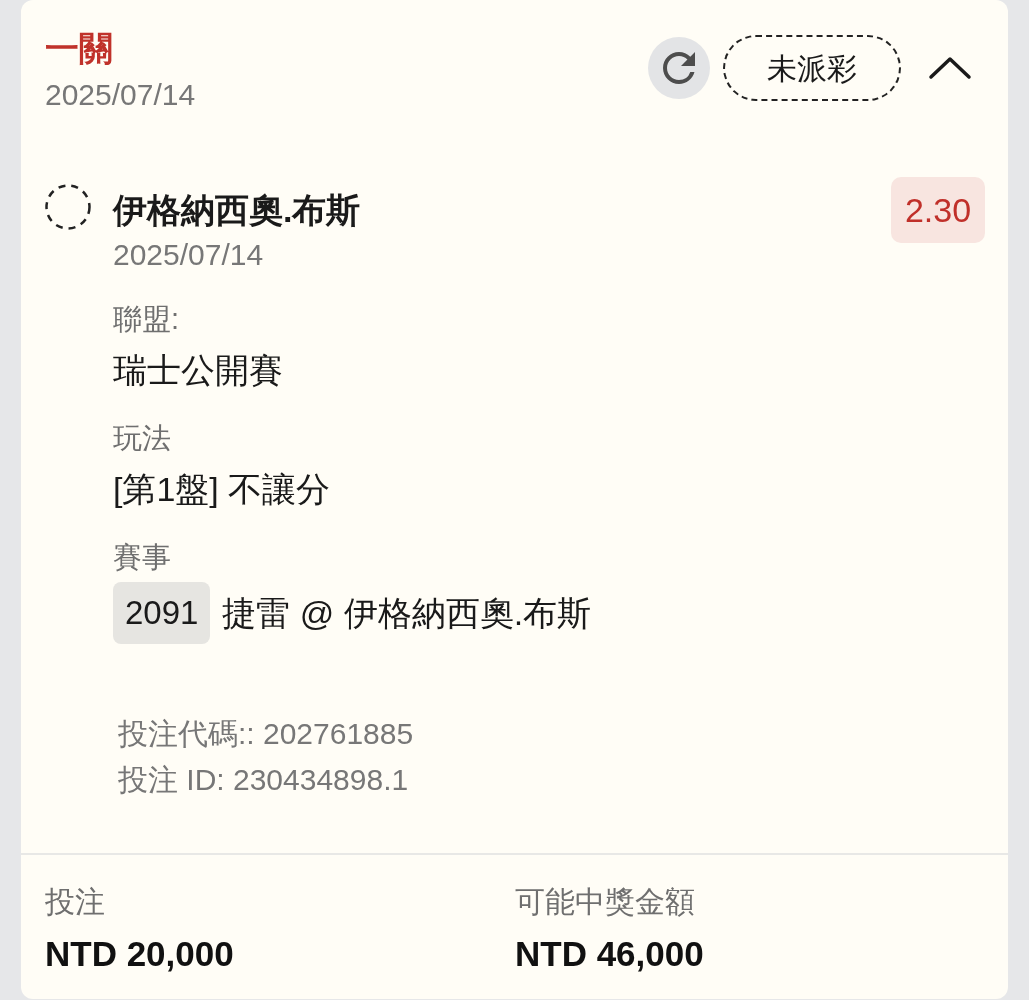 The image size is (1029, 1000). Describe the element at coordinates (264, 780) in the screenshot. I see `bet-reference: 投注 ID: 230434898.1` at that location.